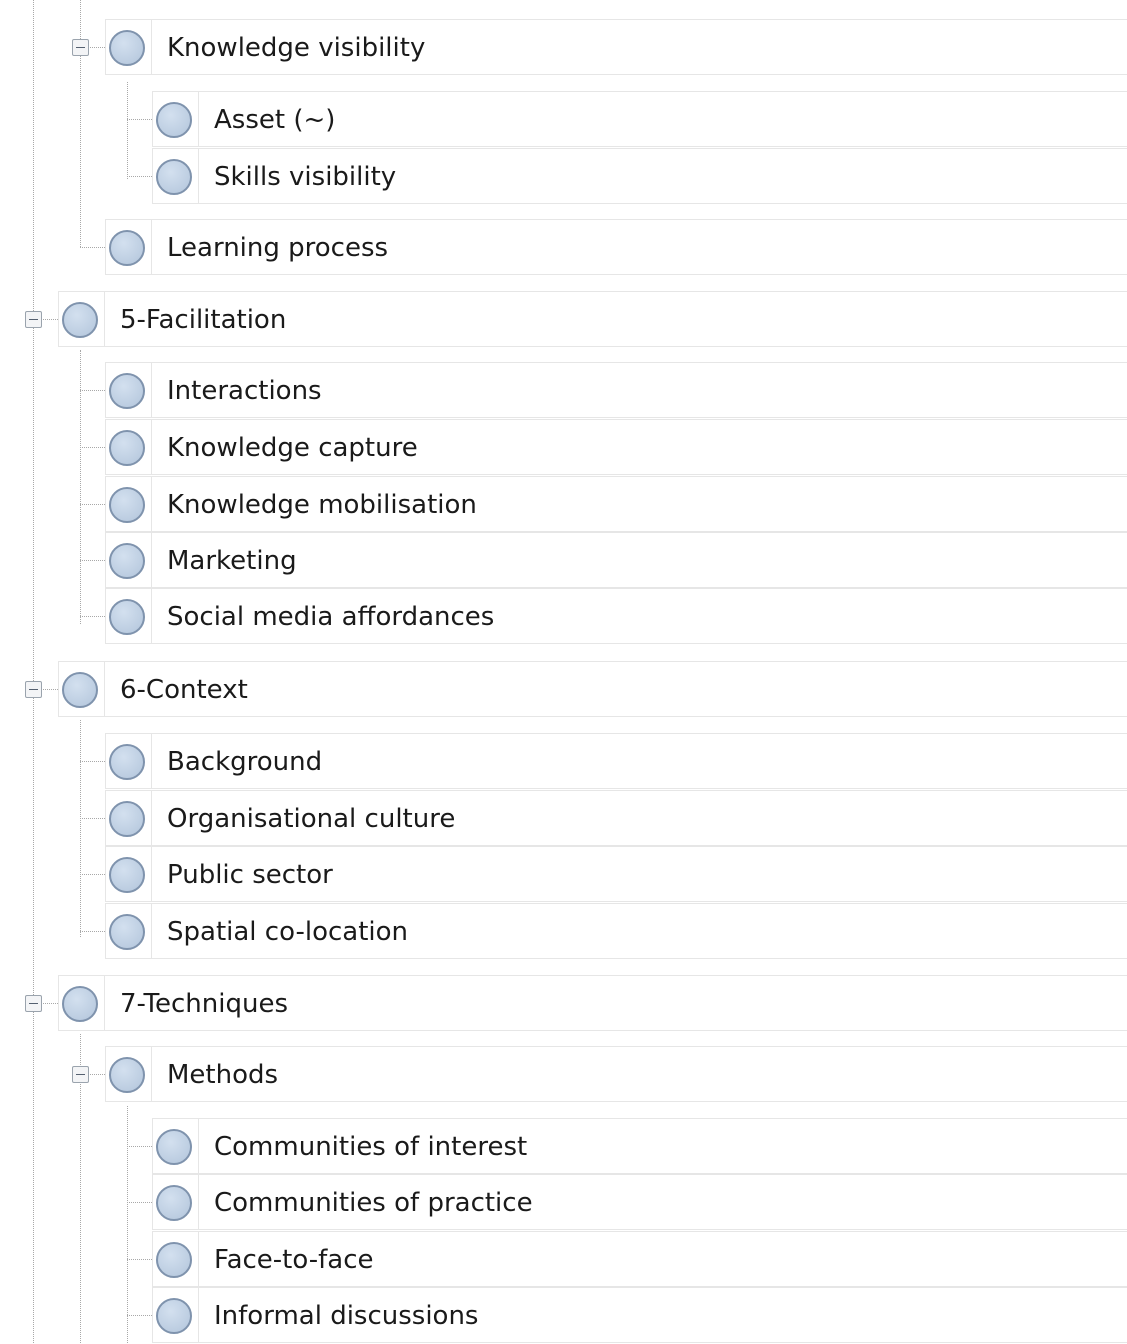 Image resolution: width=1127 pixels, height=1344 pixels. Describe the element at coordinates (616, 616) in the screenshot. I see `tree-node-social-media-affordances: Social media affordances` at that location.